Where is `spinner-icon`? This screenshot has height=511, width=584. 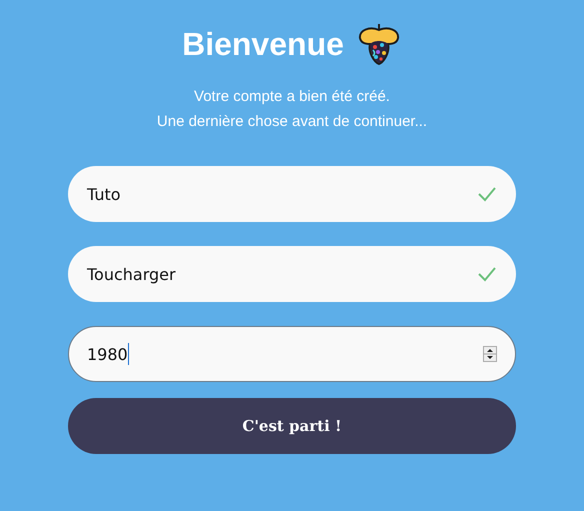 spinner-icon is located at coordinates (490, 354).